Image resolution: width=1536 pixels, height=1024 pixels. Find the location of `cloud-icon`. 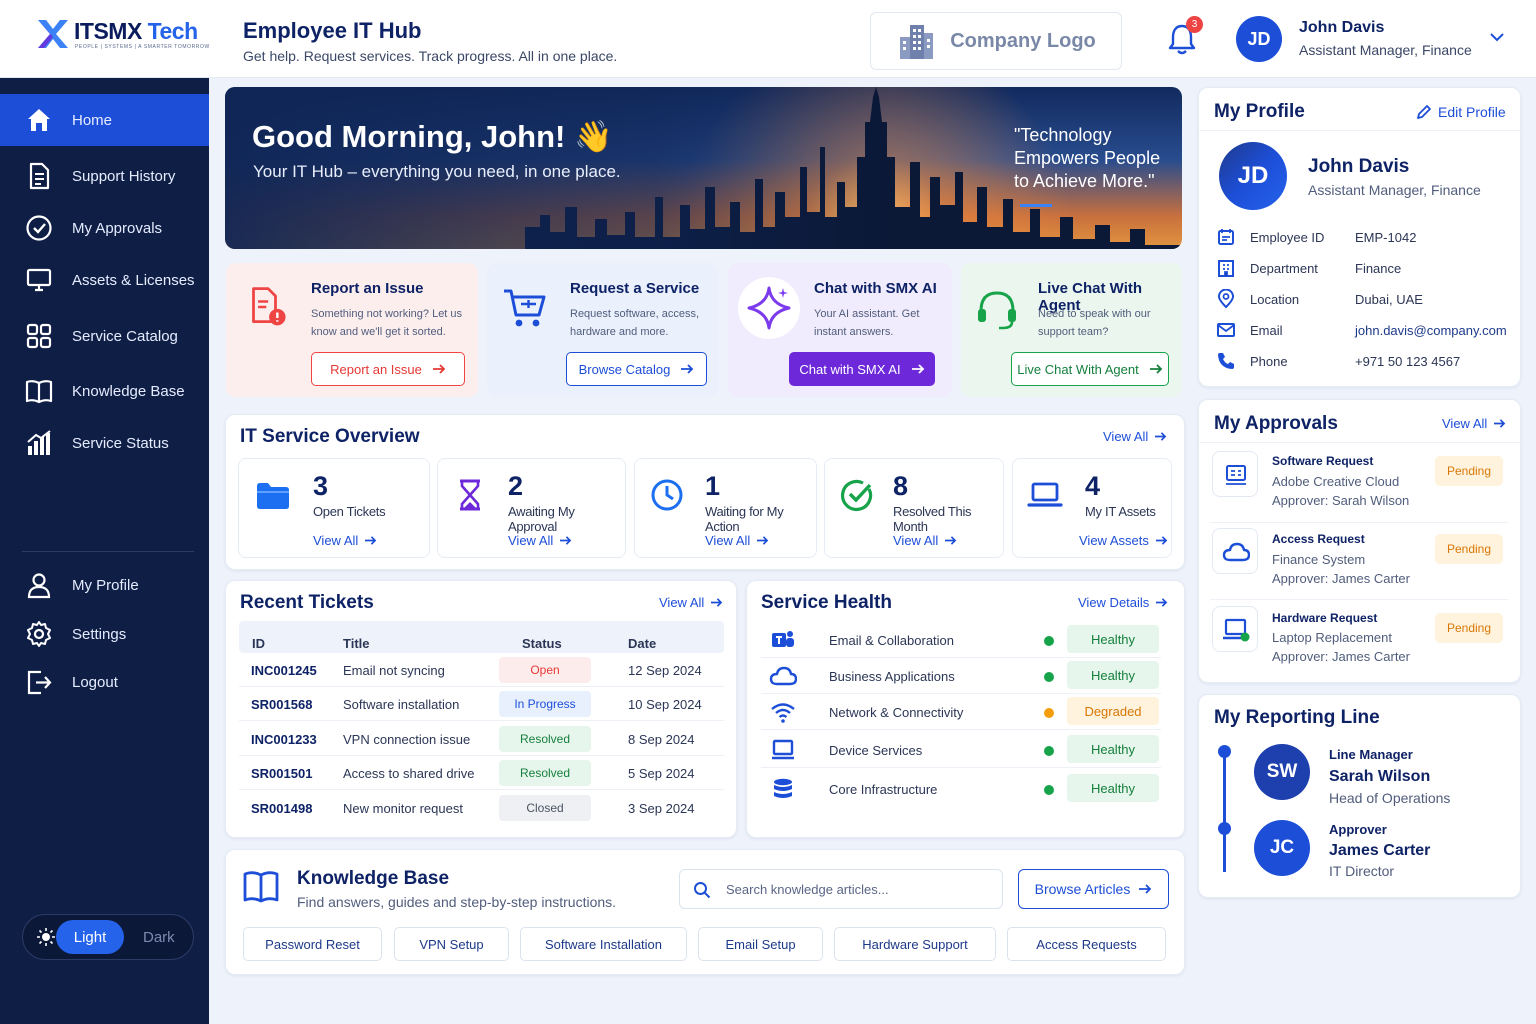

cloud-icon is located at coordinates (1236, 552).